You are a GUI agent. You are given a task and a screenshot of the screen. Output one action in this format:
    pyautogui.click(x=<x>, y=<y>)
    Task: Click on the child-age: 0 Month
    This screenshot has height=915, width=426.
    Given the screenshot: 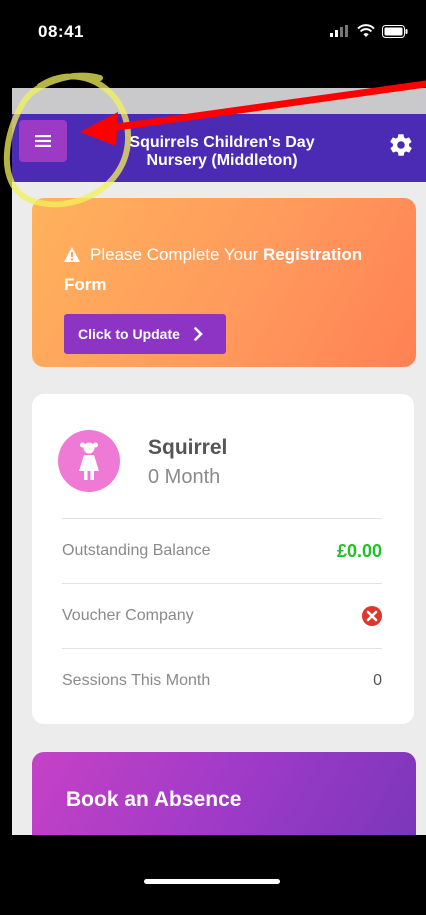 What is the action you would take?
    pyautogui.click(x=184, y=477)
    